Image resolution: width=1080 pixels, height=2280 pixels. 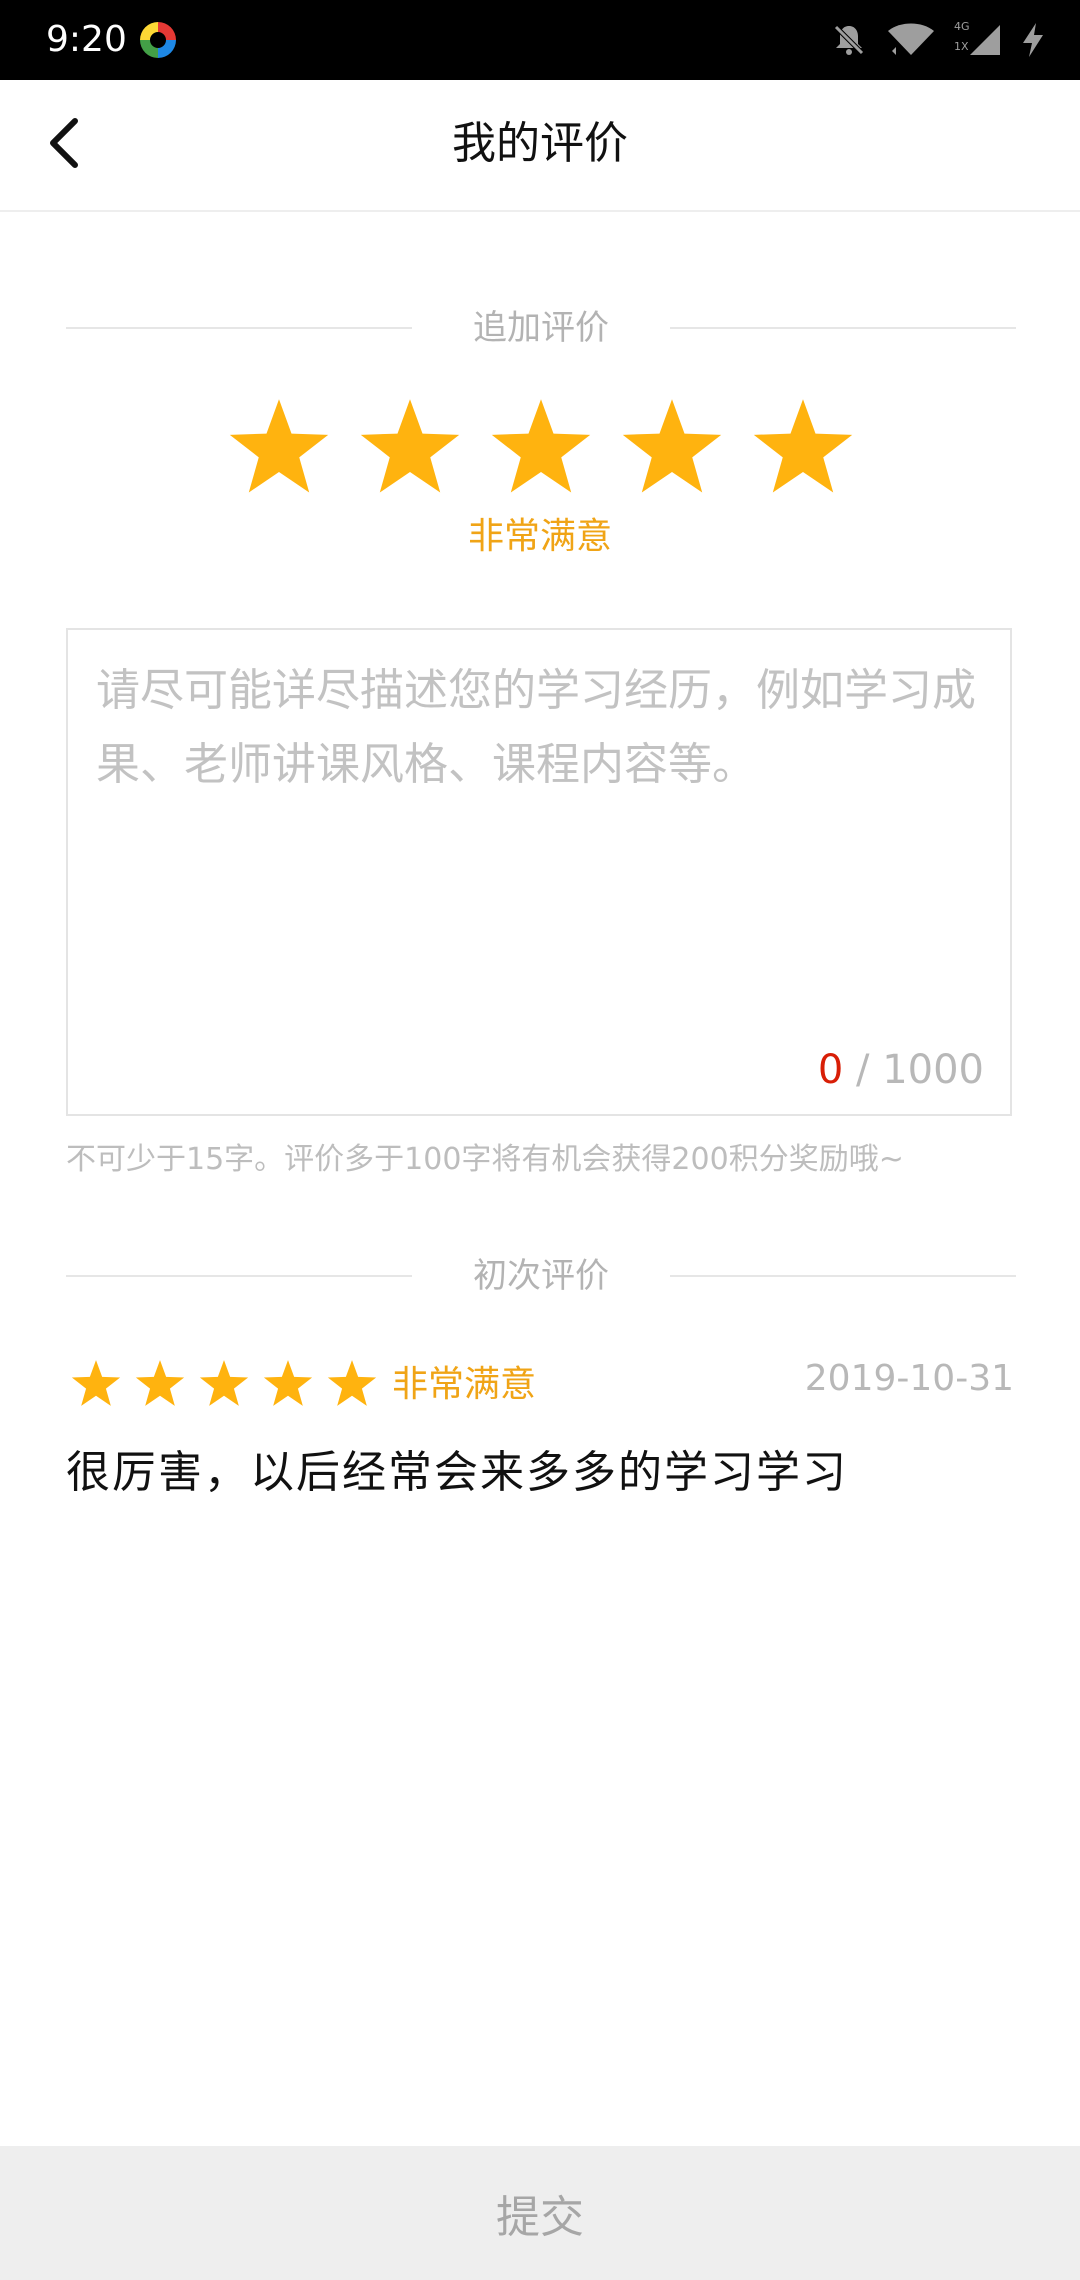 I want to click on status-icons: 4G 1X, so click(x=938, y=40).